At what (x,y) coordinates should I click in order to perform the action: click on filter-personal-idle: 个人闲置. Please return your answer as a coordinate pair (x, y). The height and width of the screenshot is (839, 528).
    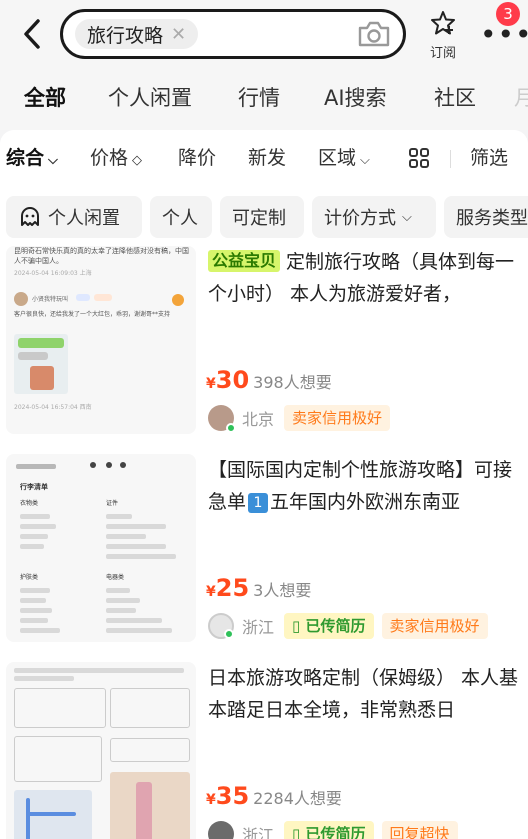
    Looking at the image, I should click on (74, 217).